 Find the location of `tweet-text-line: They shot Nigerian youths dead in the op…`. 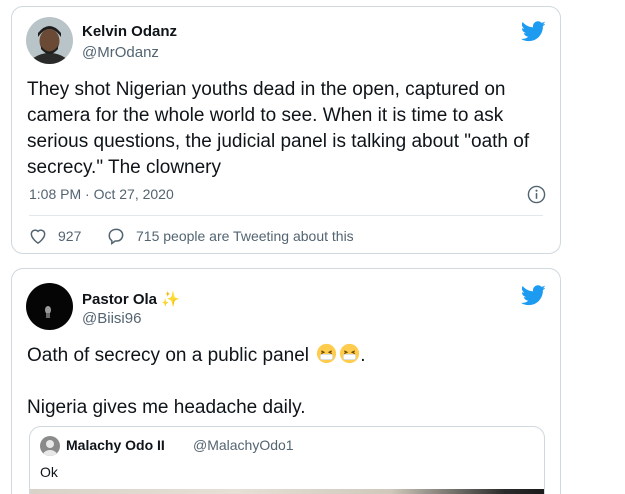

tweet-text-line: They shot Nigerian youths dead in the op… is located at coordinates (266, 89).